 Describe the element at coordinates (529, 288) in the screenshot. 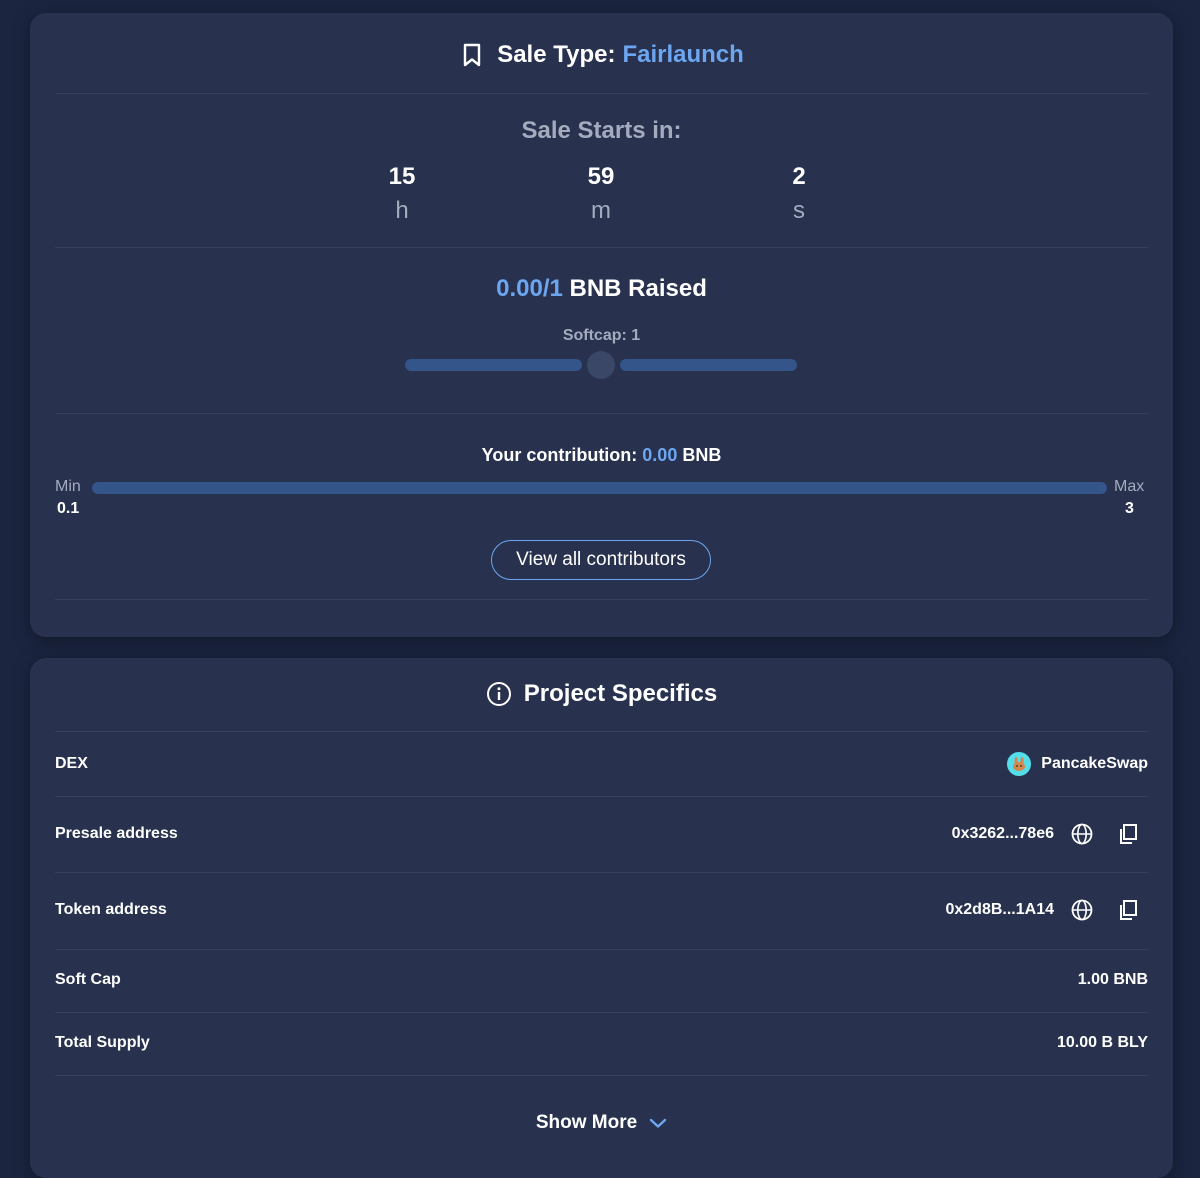

I see `raised-amount: 0.00/1` at that location.